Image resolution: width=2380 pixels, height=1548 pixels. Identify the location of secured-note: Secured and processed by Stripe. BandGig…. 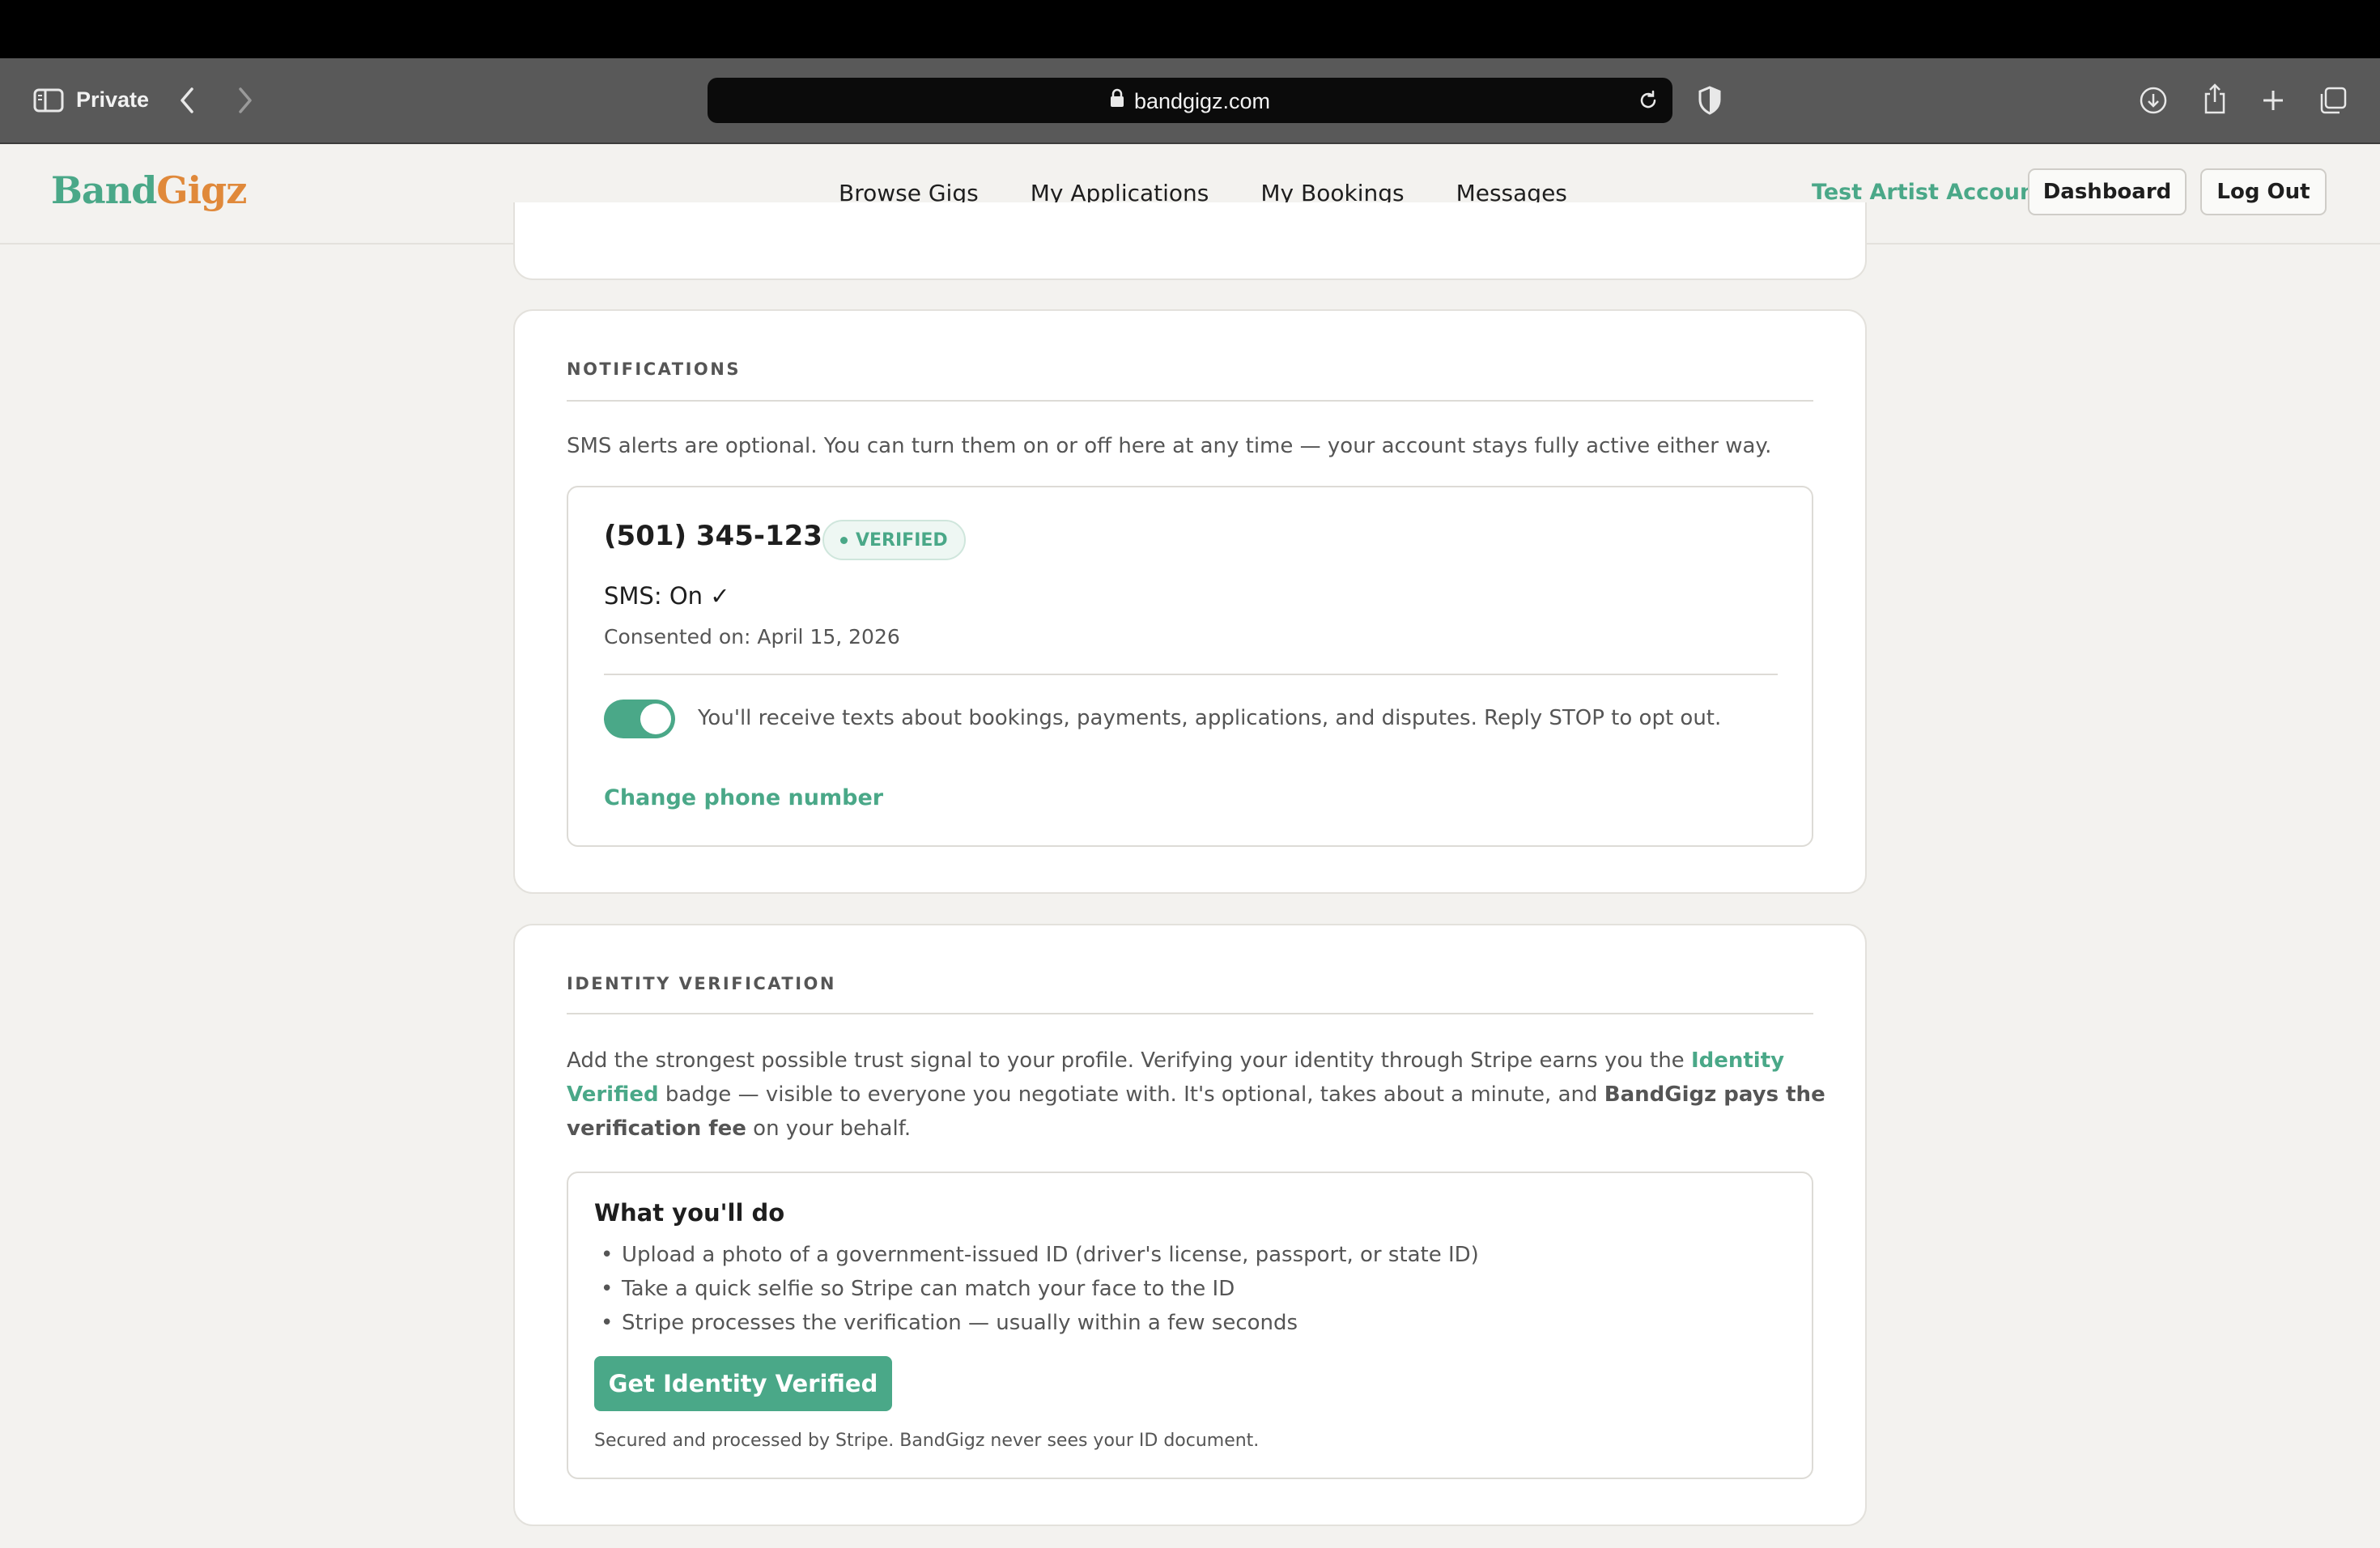
(927, 1441).